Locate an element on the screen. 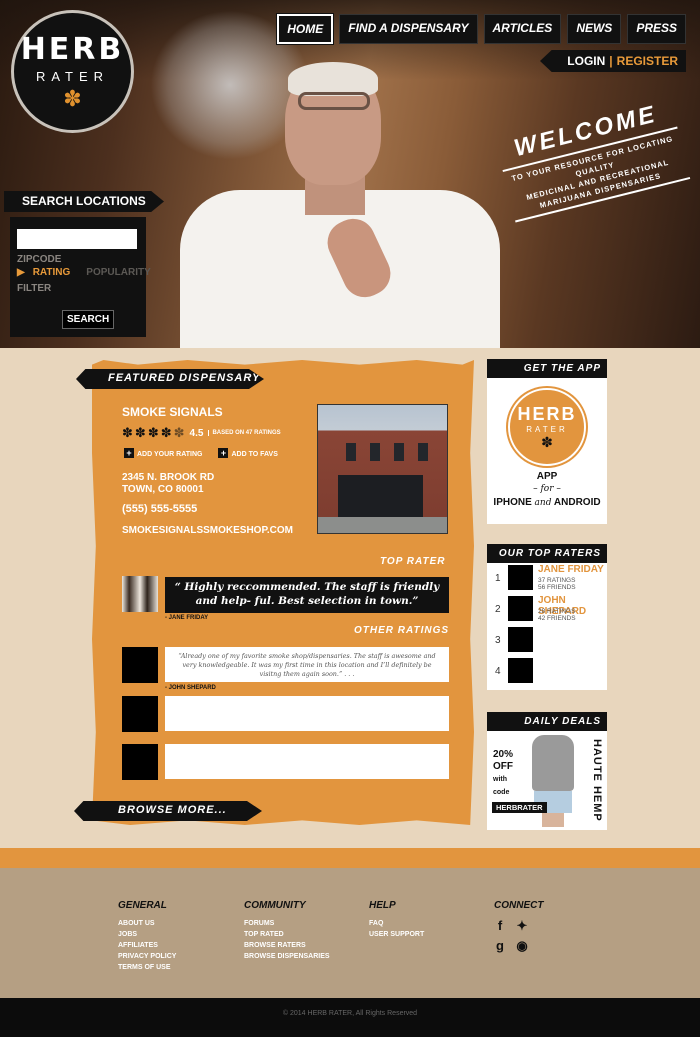 The image size is (700, 1037). search-button: SEARCH is located at coordinates (88, 319).